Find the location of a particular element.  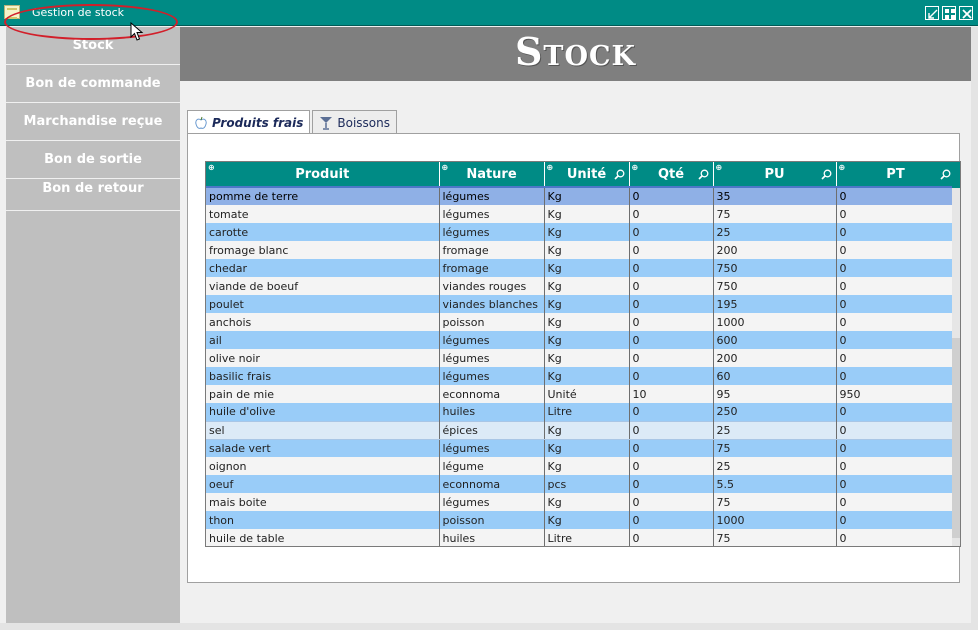

table-cell: anchois is located at coordinates (323, 322).